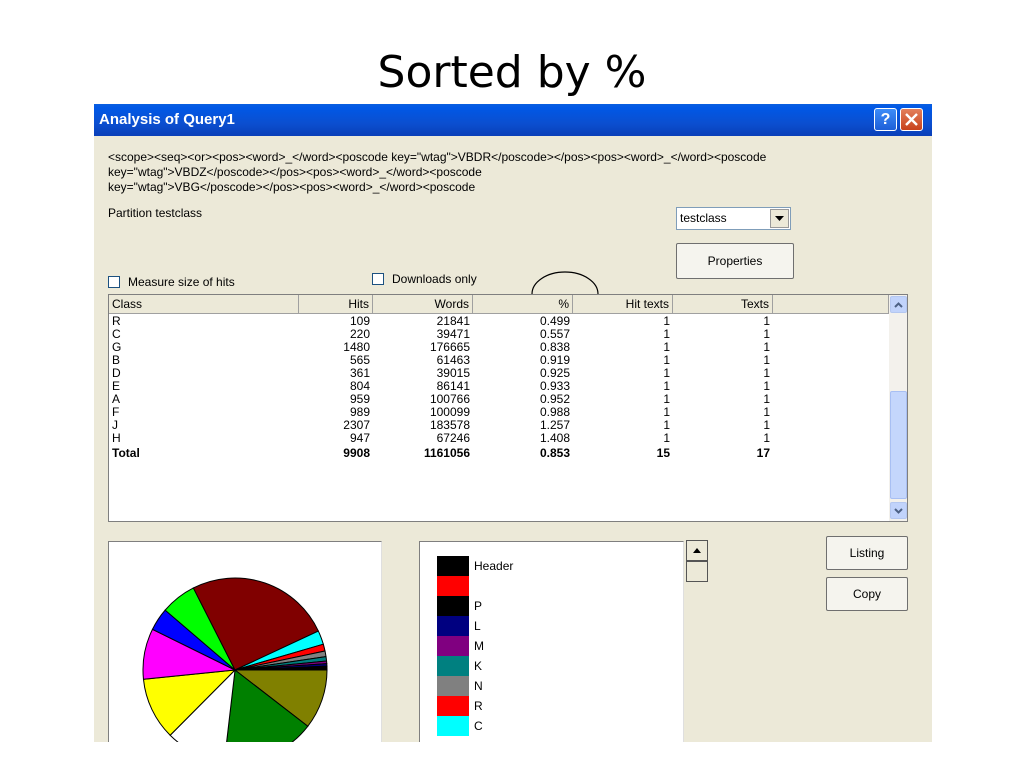  What do you see at coordinates (336, 304) in the screenshot?
I see `column-header-hits: Hits` at bounding box center [336, 304].